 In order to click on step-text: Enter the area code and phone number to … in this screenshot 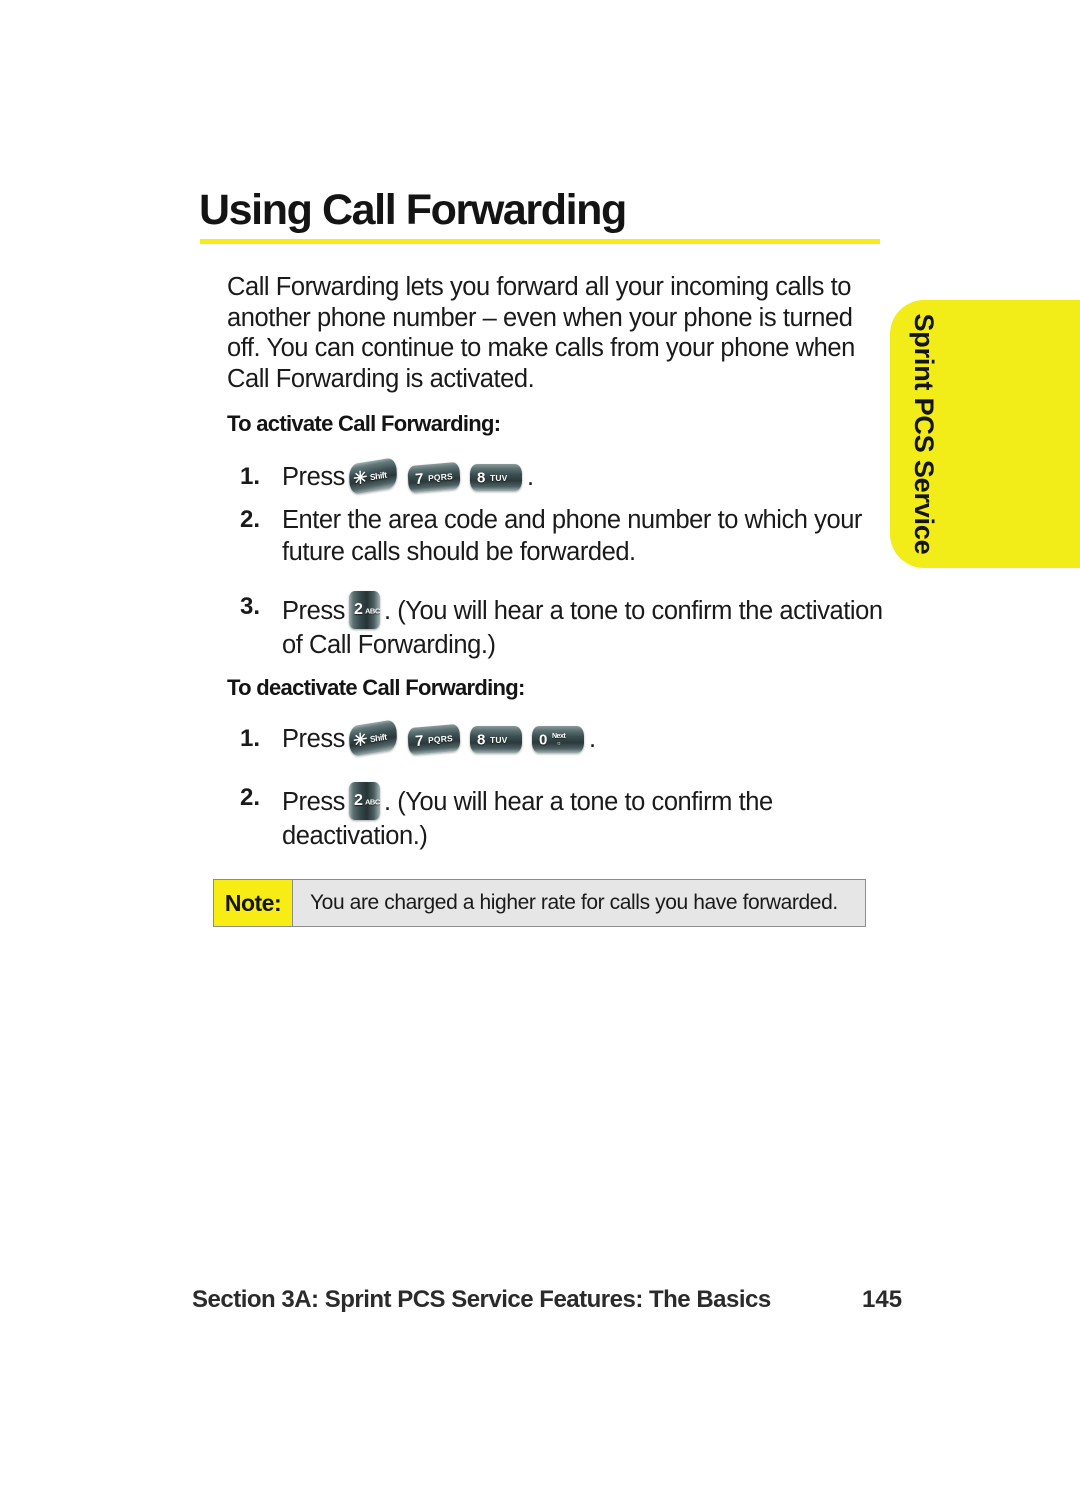, I will do `click(572, 536)`.